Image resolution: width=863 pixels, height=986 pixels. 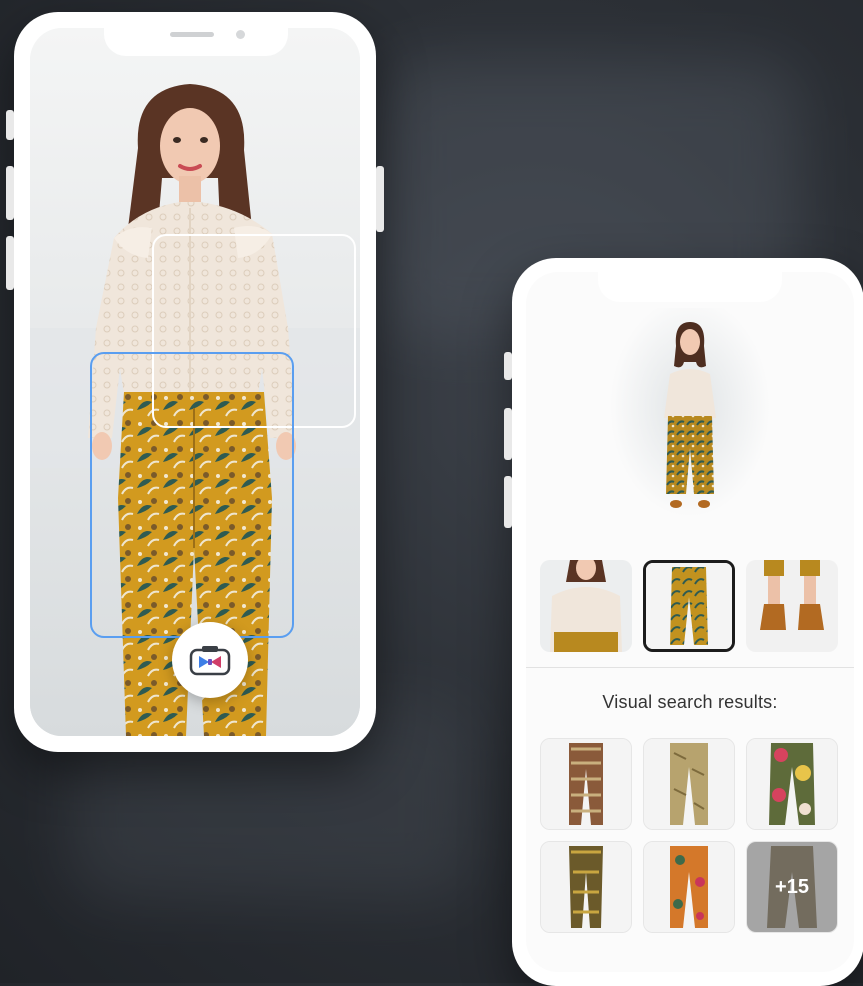 I want to click on more-results-count: +15, so click(x=792, y=887).